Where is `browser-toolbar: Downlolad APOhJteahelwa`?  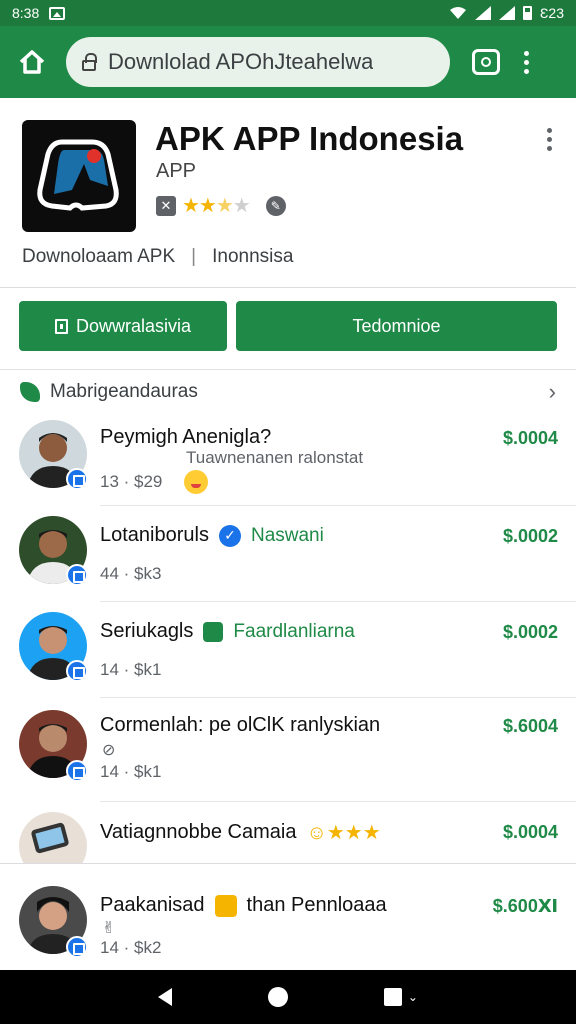
browser-toolbar: Downlolad APOhJteahelwa is located at coordinates (288, 62).